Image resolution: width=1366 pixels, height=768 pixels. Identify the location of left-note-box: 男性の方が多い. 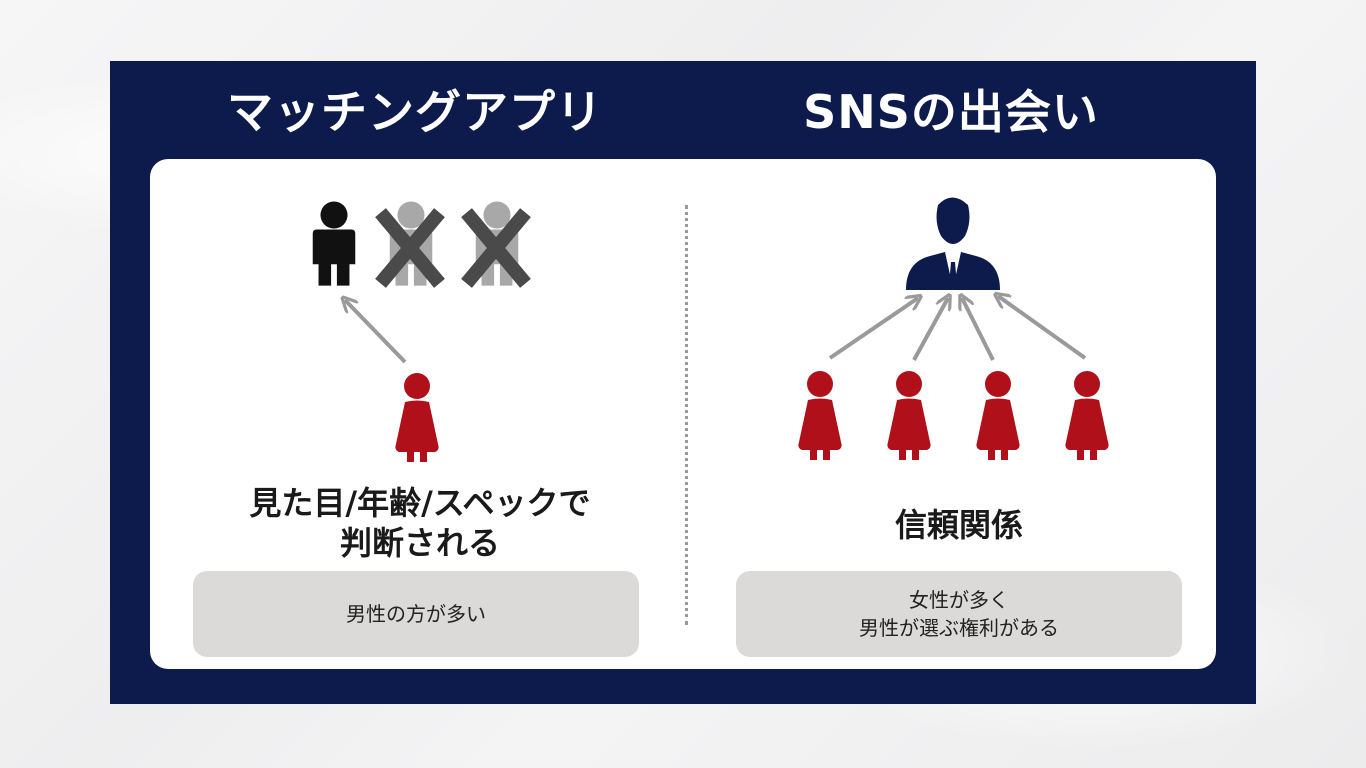
(416, 614).